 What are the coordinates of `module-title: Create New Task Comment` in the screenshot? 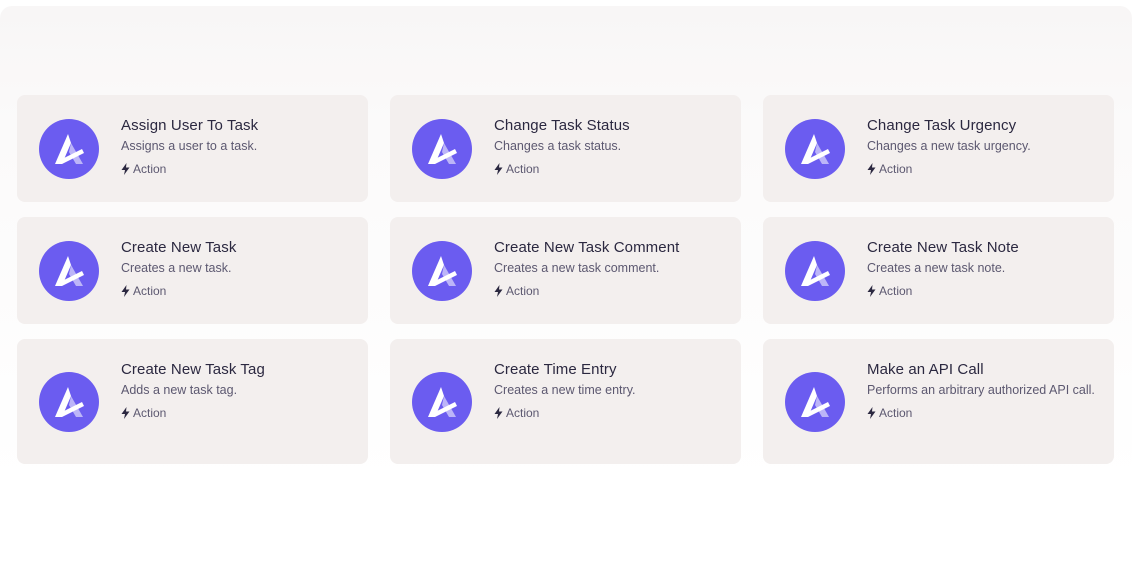 It's located at (587, 247).